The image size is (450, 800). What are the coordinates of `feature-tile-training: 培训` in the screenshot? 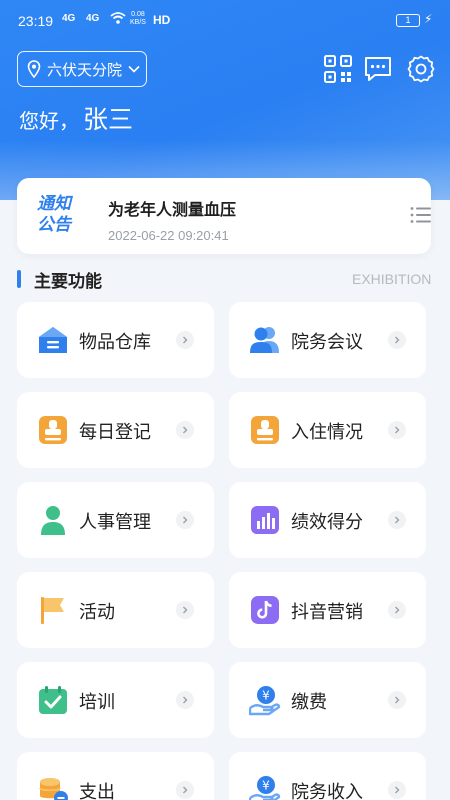 It's located at (115, 700).